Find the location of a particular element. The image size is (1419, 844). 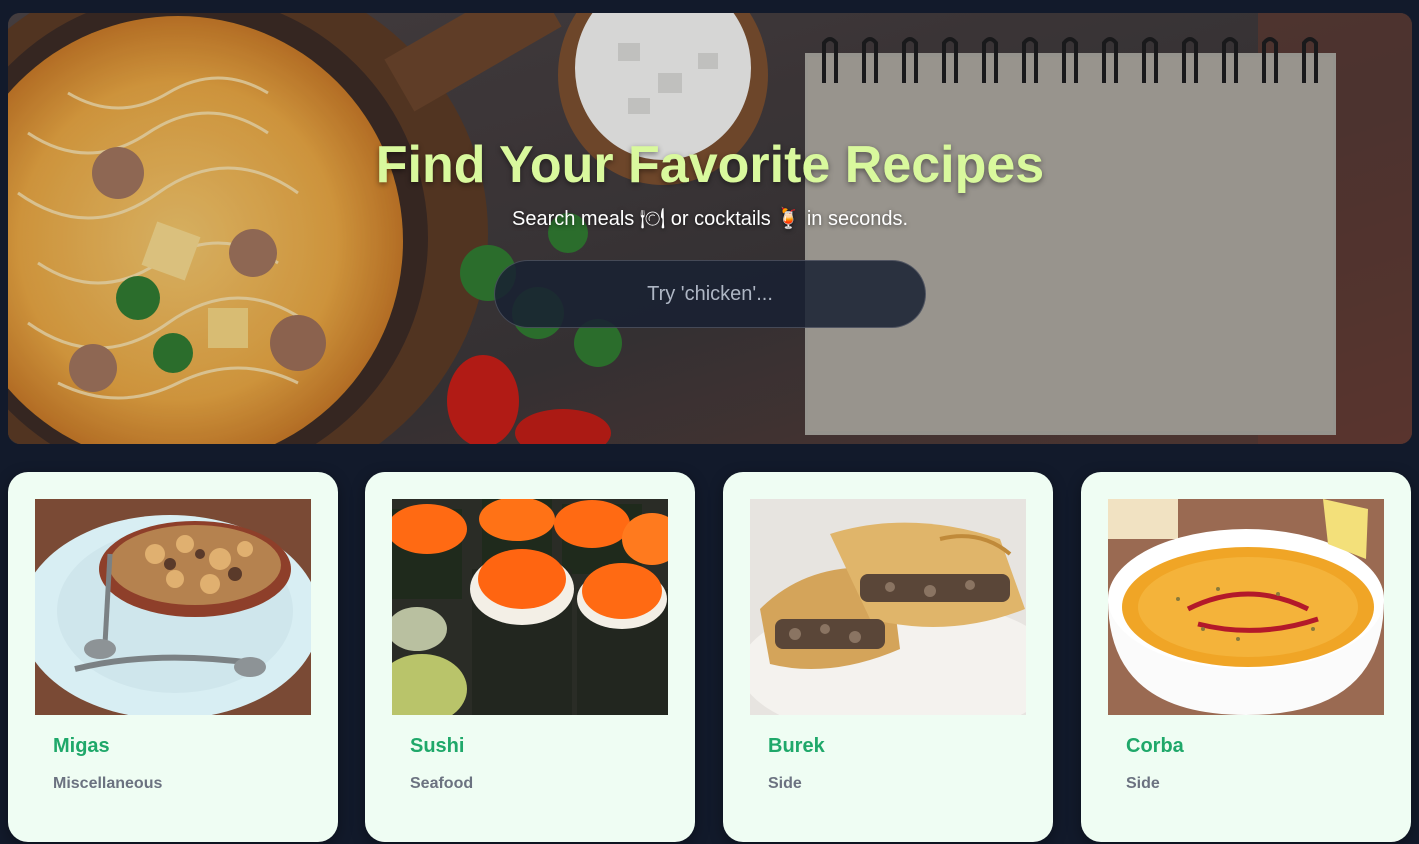

corba-photo is located at coordinates (1246, 607).